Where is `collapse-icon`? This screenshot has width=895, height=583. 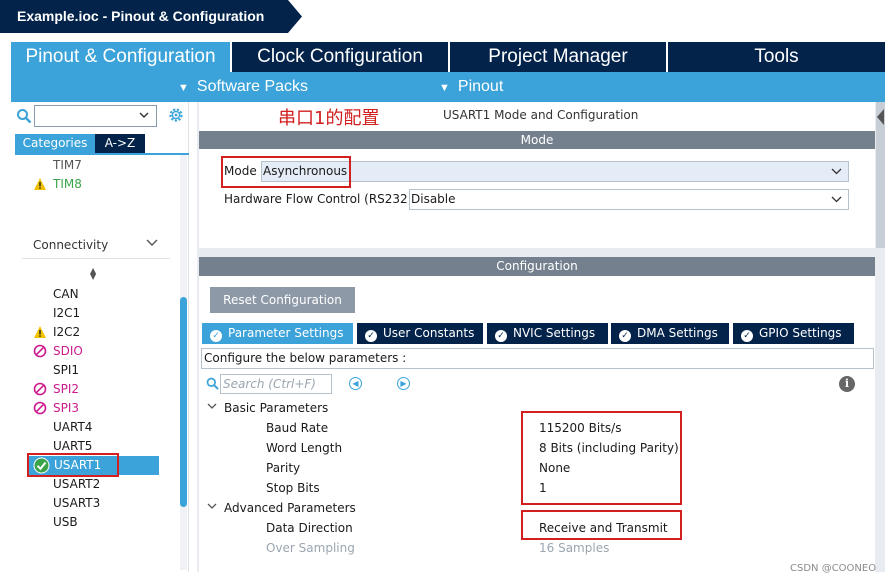 collapse-icon is located at coordinates (880, 119).